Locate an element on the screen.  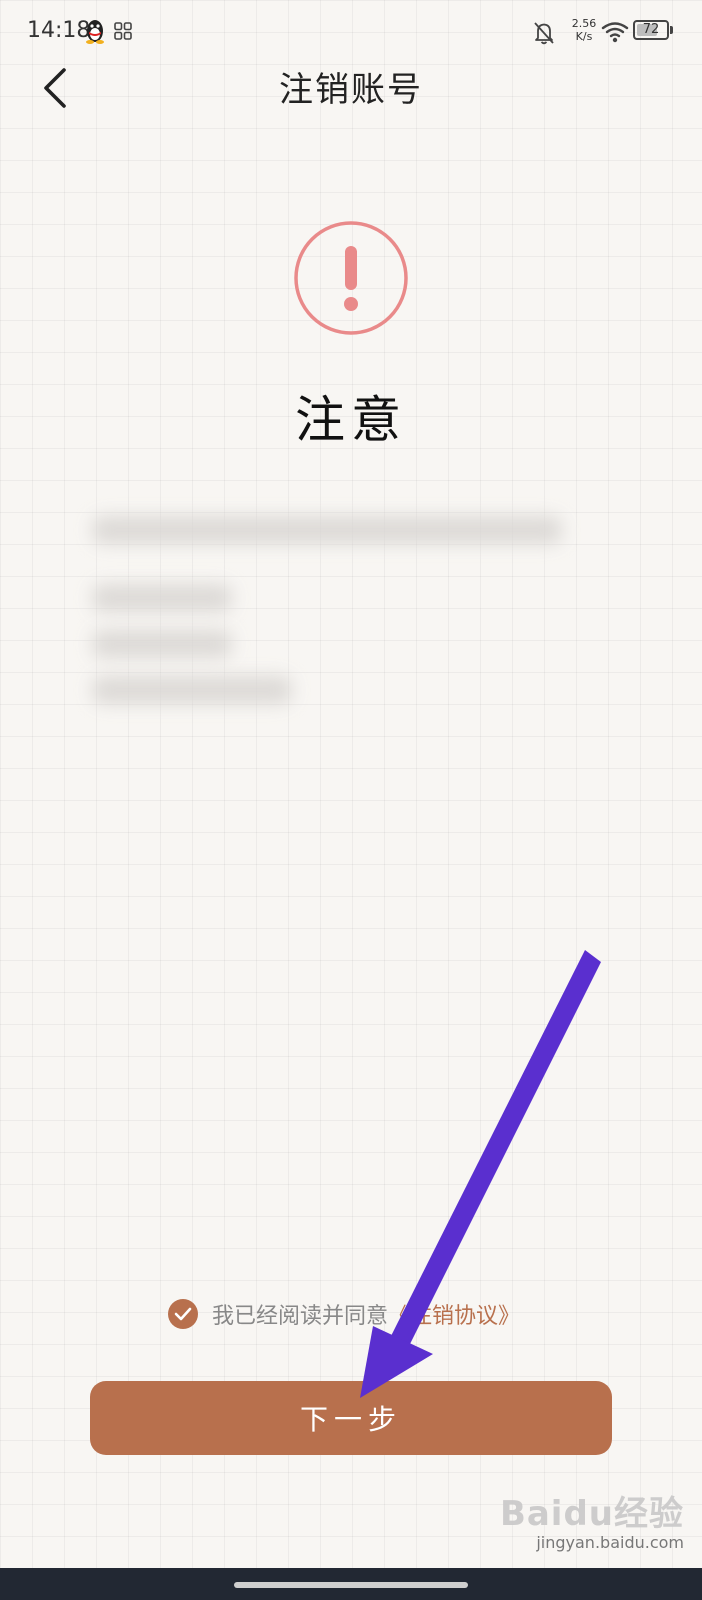
system-navigation-bar is located at coordinates (351, 1584).